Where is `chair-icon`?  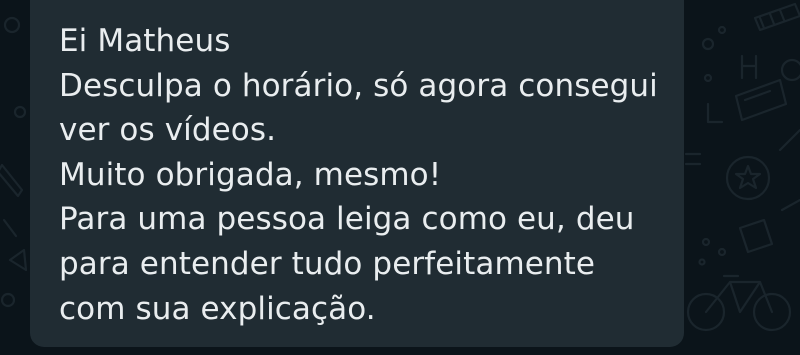 chair-icon is located at coordinates (747, 89).